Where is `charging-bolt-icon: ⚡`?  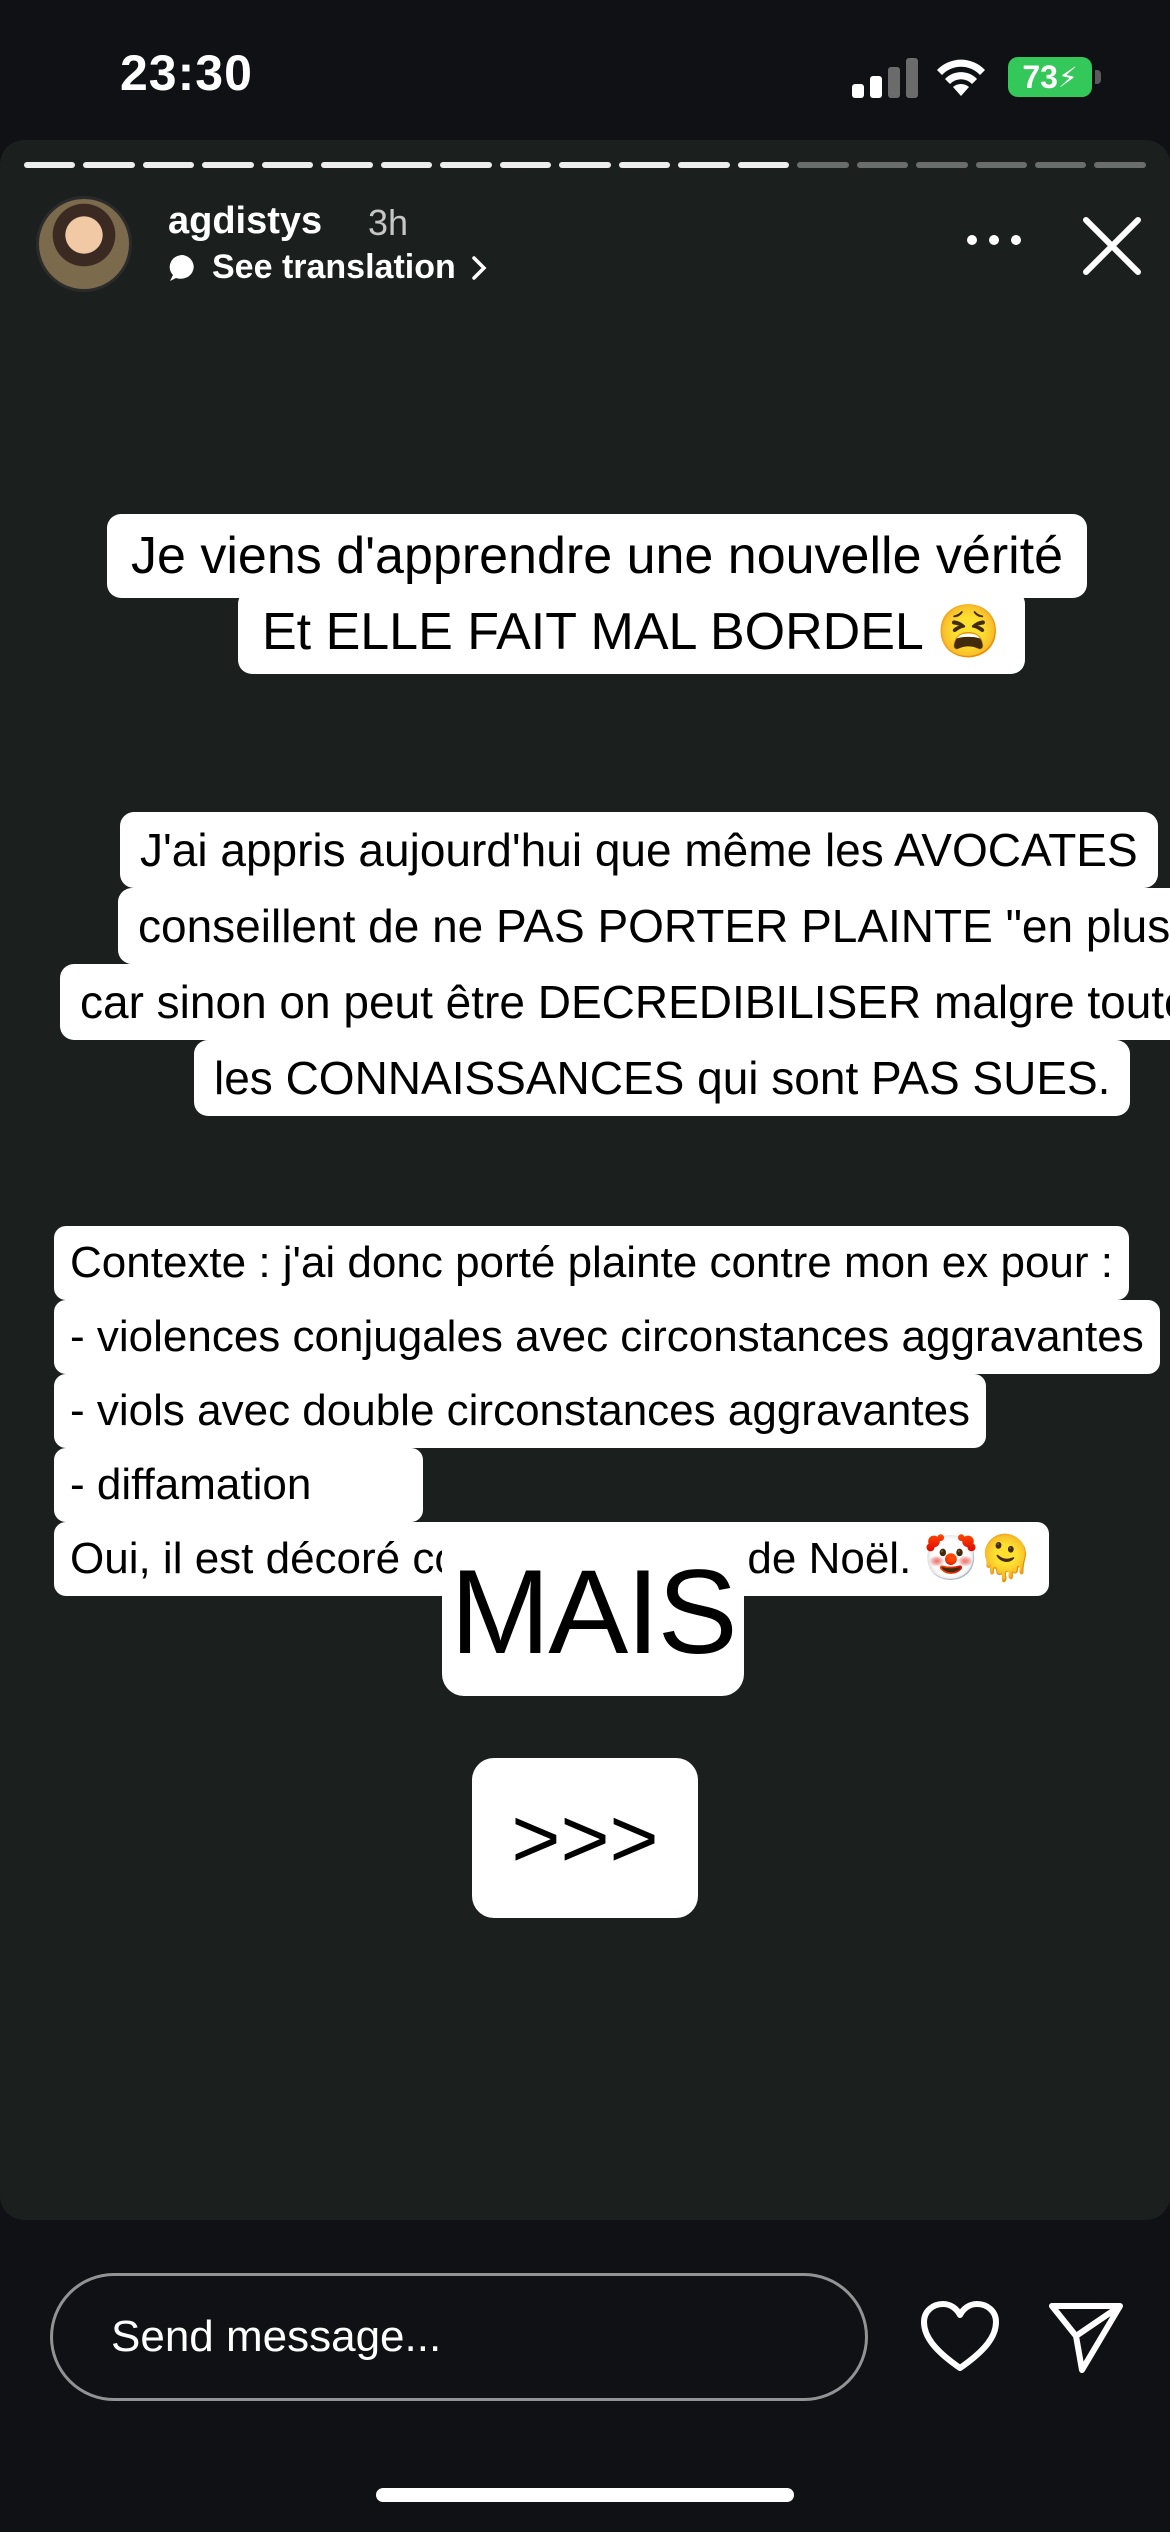
charging-bolt-icon: ⚡ is located at coordinates (1067, 77).